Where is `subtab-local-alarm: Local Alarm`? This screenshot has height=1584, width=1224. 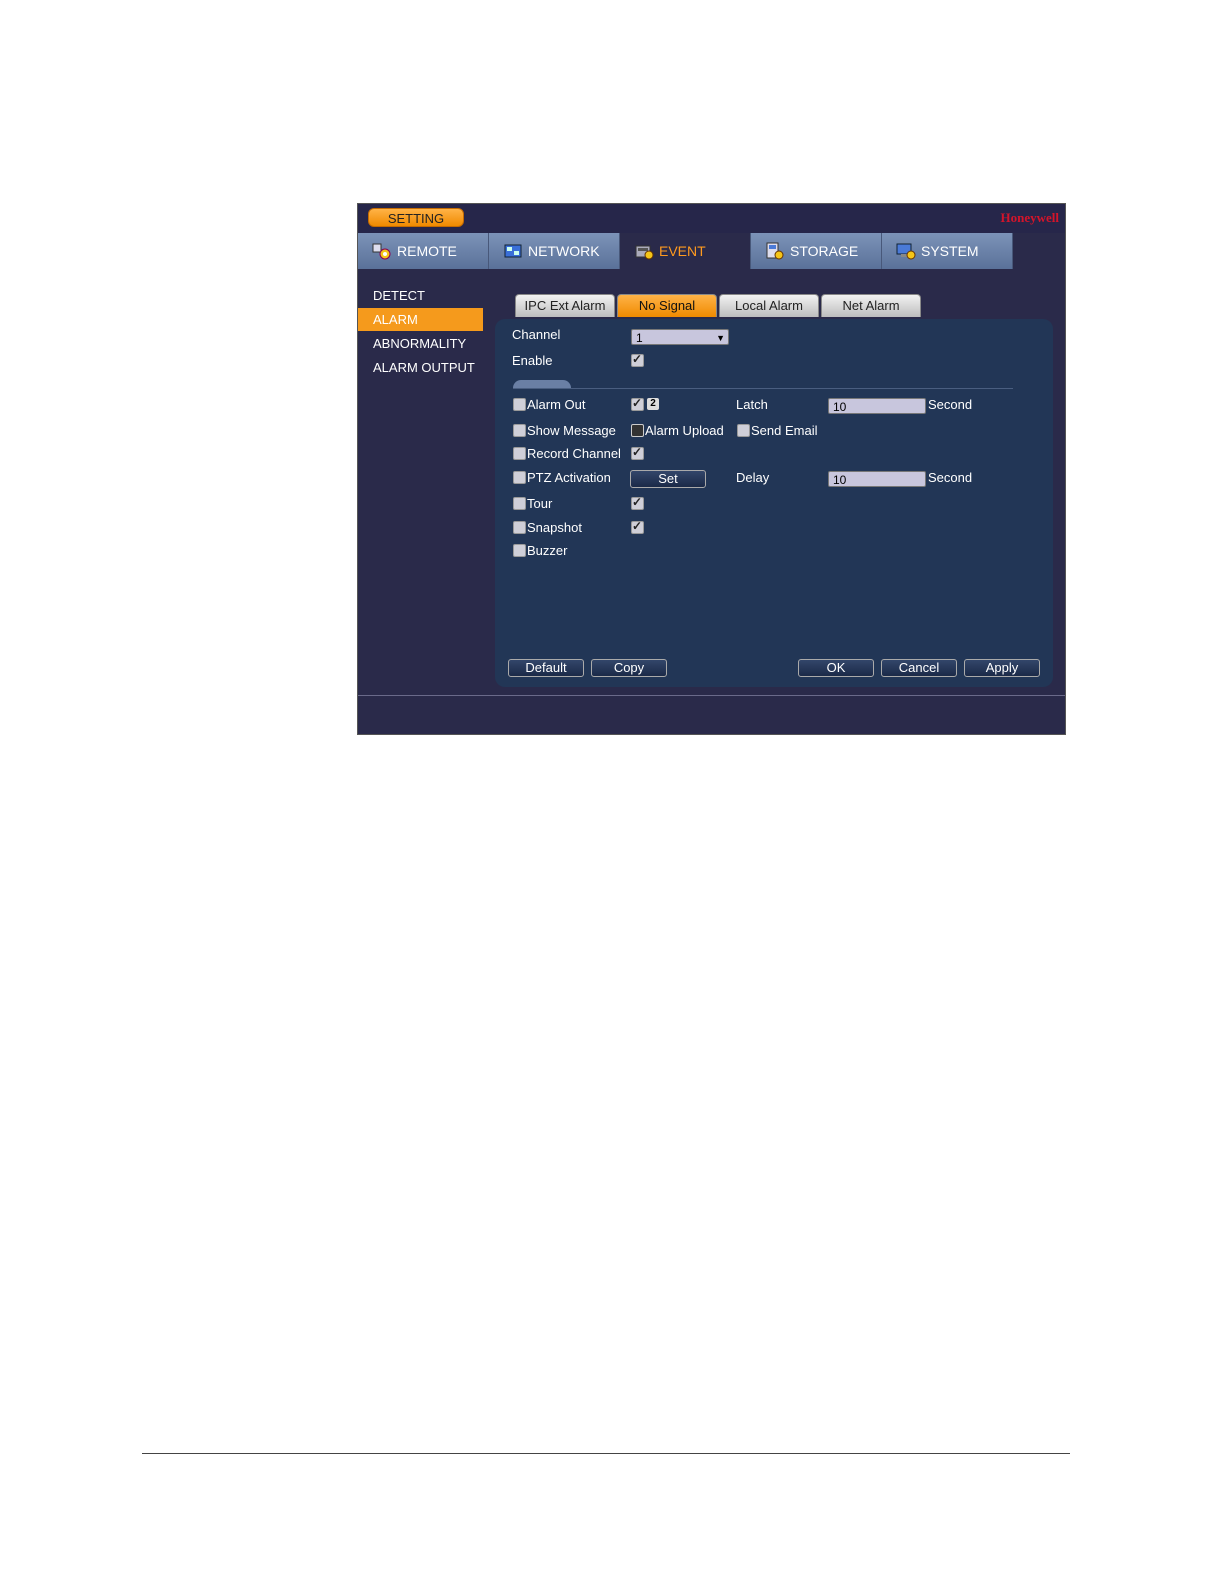
subtab-local-alarm: Local Alarm is located at coordinates (769, 305).